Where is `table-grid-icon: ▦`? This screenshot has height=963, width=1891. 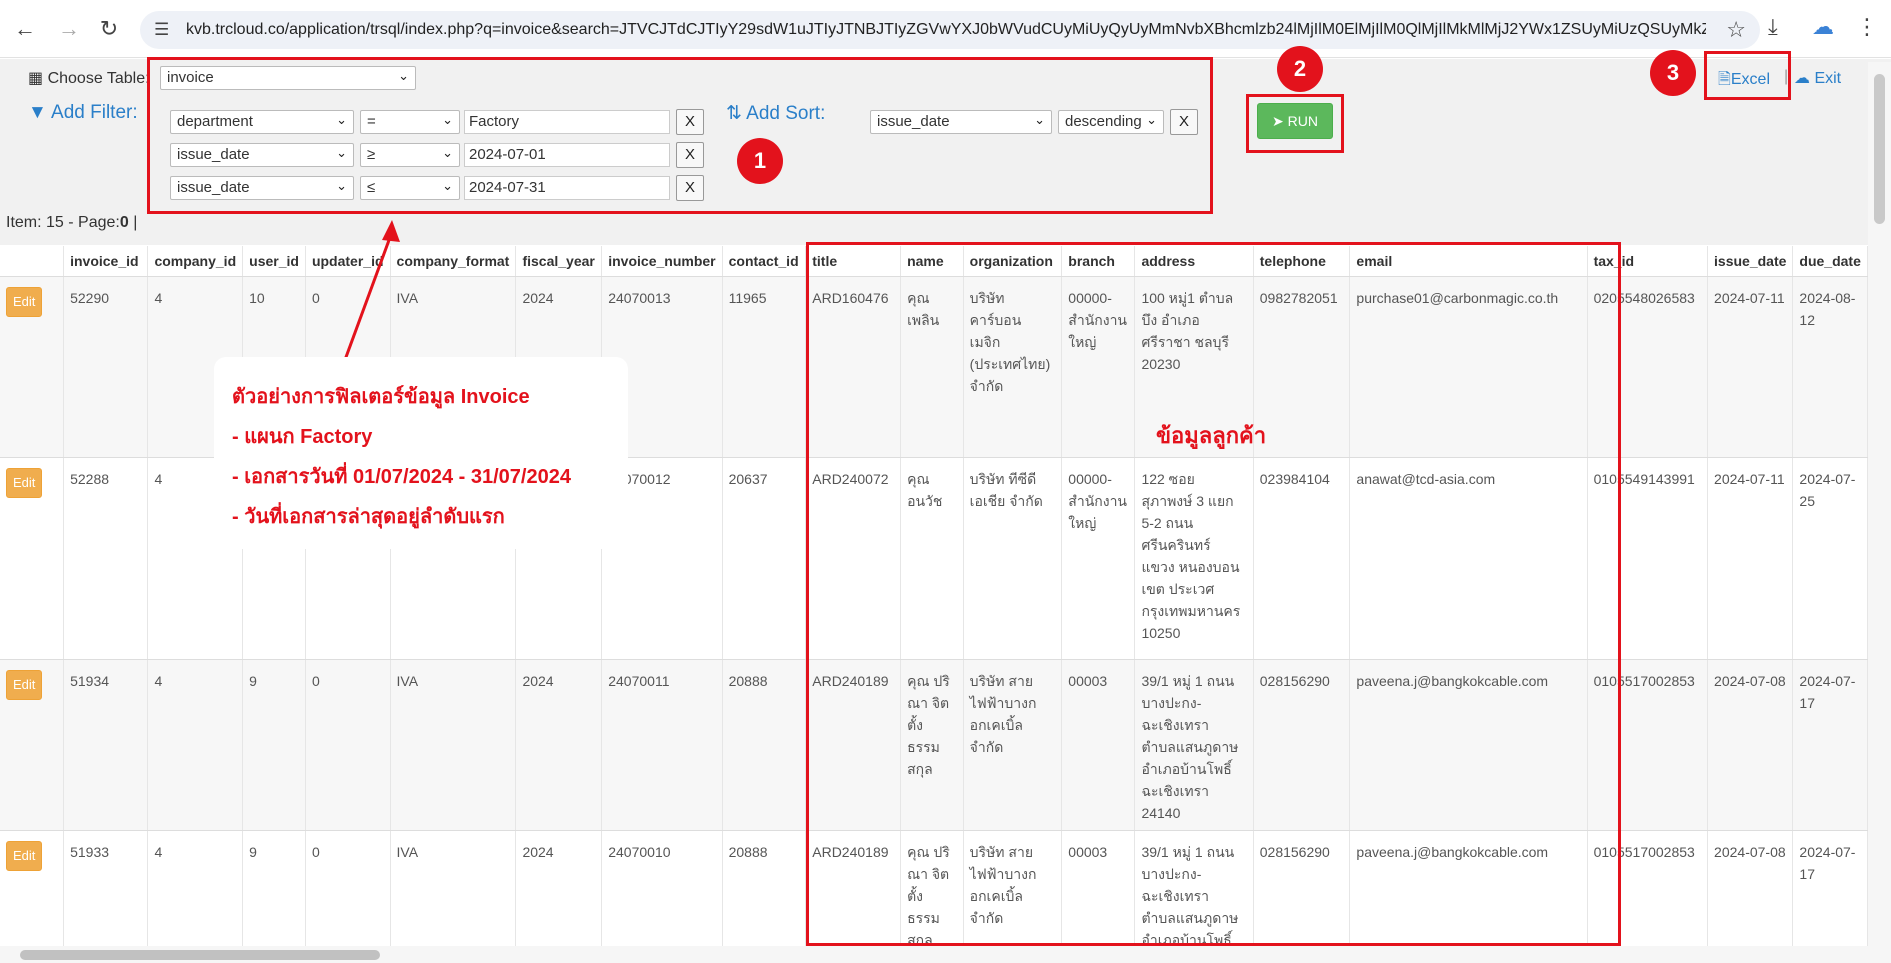
table-grid-icon: ▦ is located at coordinates (36, 78).